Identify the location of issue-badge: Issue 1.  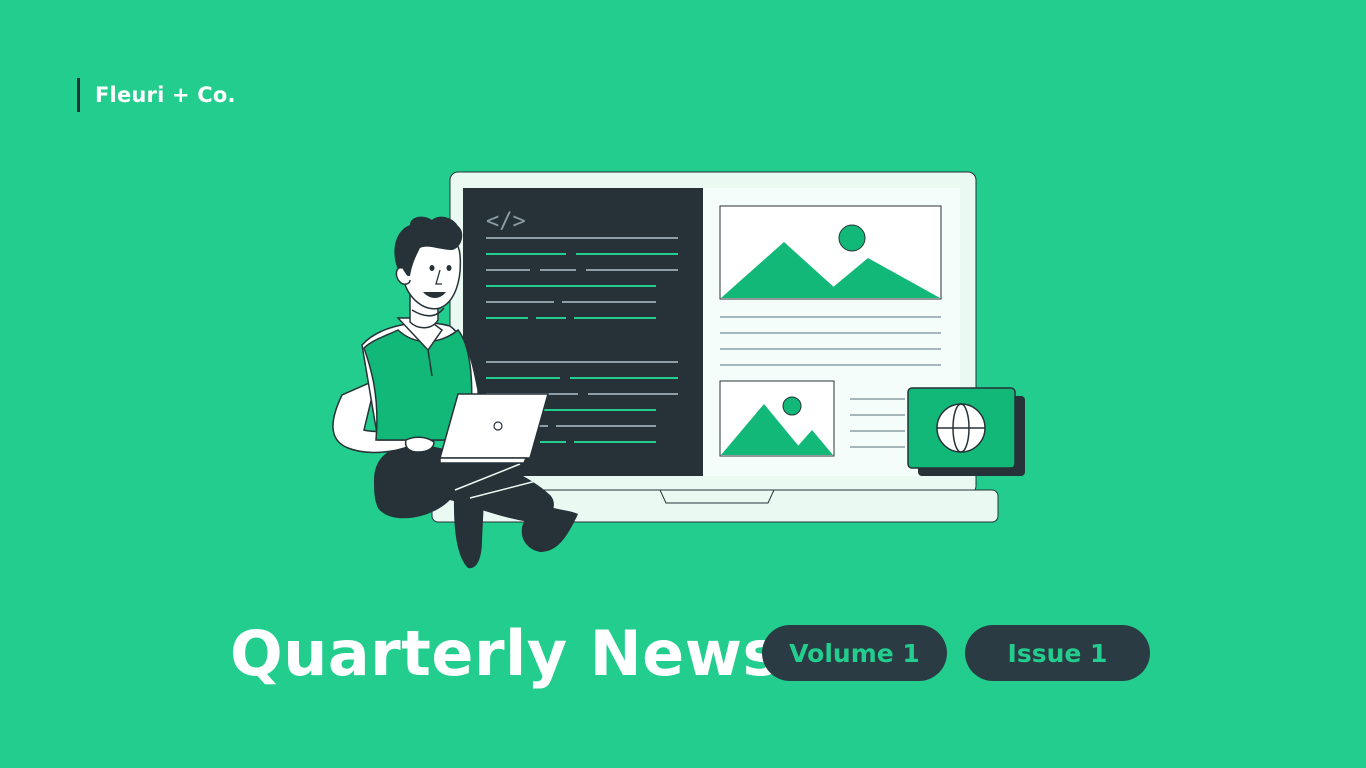
(1057, 653).